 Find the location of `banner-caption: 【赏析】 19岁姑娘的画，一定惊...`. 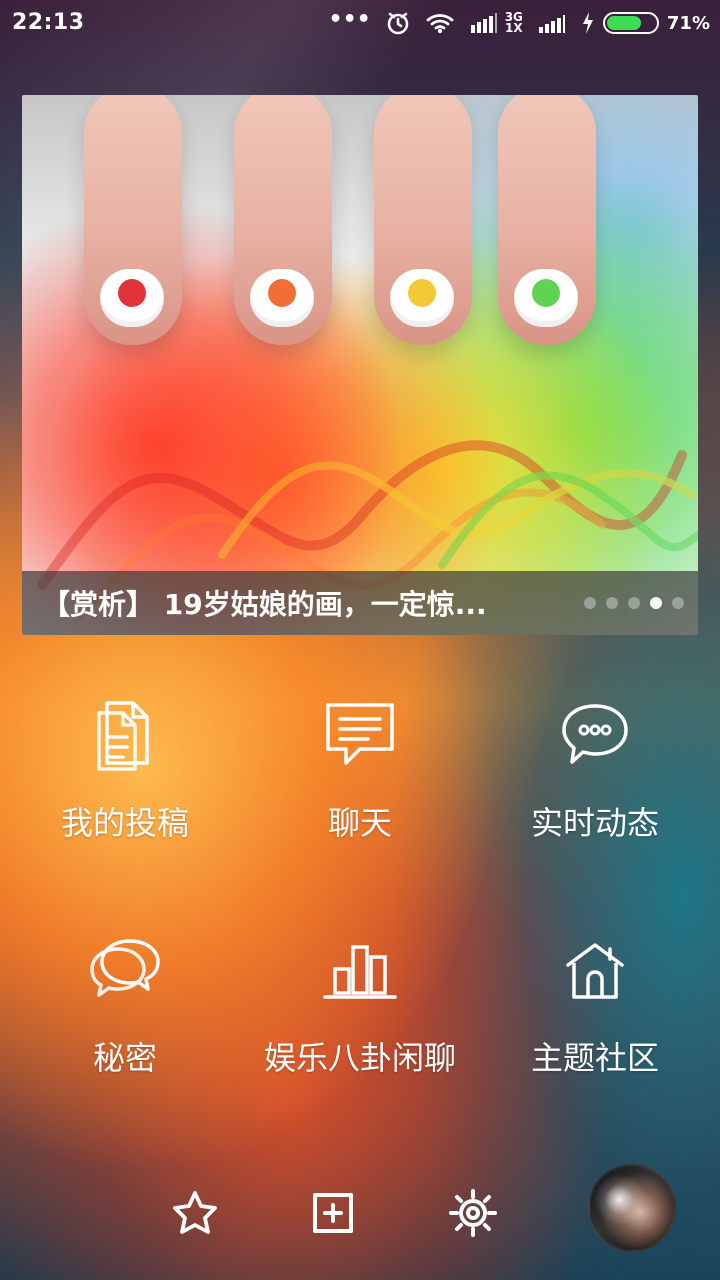

banner-caption: 【赏析】 19岁姑娘的画，一定惊... is located at coordinates (264, 604).